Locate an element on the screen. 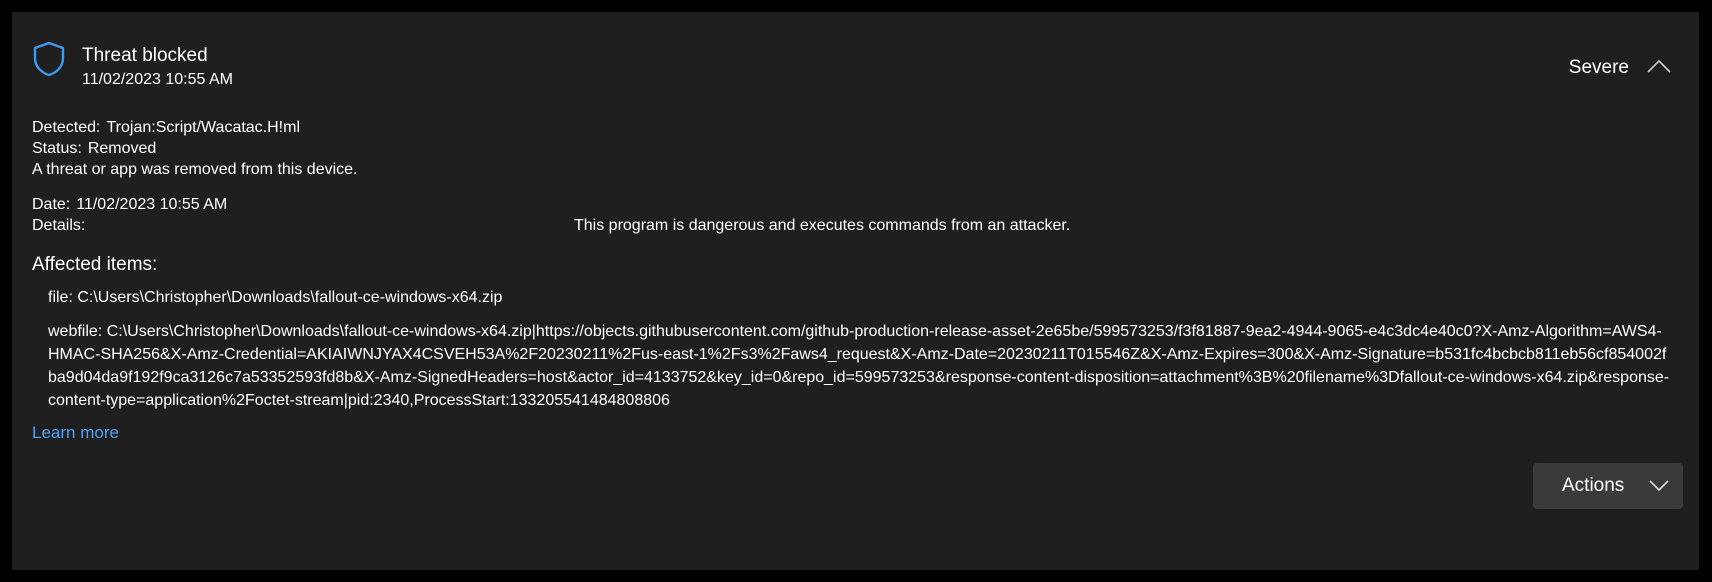  actions-button: Actions is located at coordinates (1608, 486).